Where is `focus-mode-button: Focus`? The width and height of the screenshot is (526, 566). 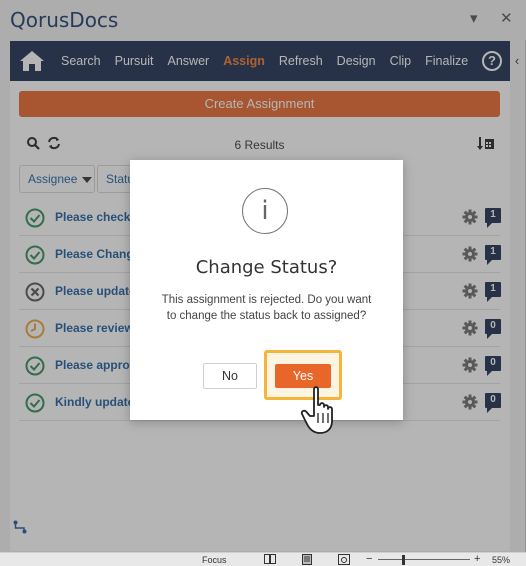
focus-mode-button: Focus is located at coordinates (214, 560).